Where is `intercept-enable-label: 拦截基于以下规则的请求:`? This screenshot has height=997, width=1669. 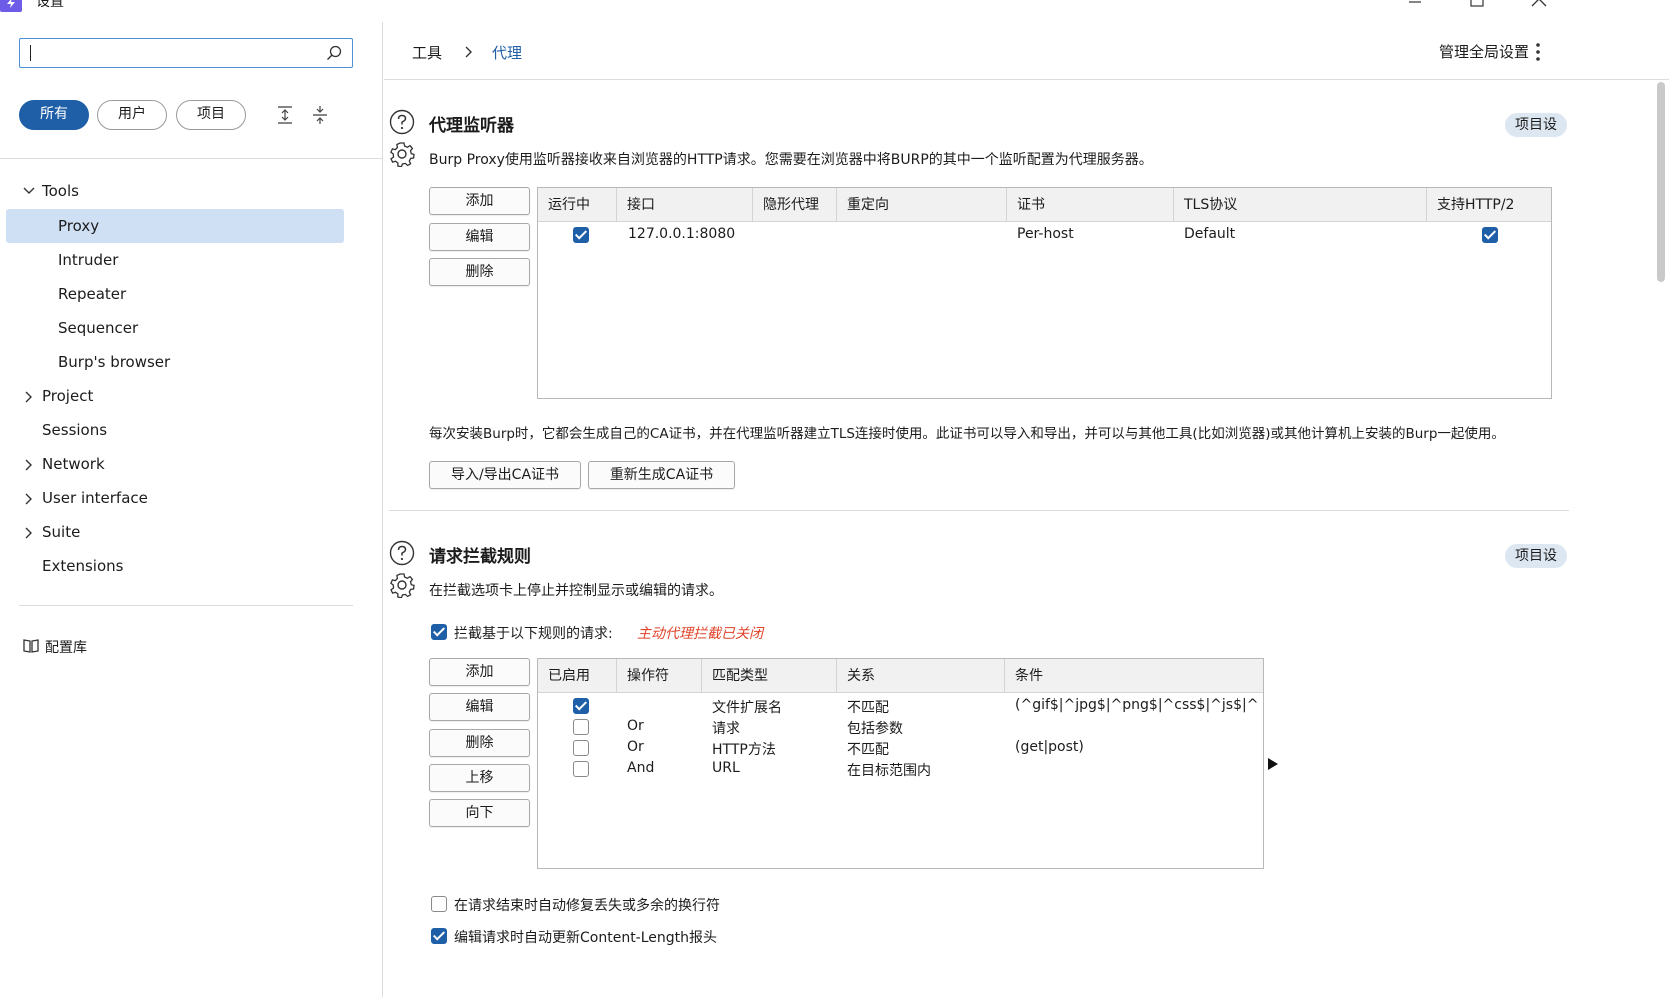
intercept-enable-label: 拦截基于以下规则的请求: is located at coordinates (533, 634).